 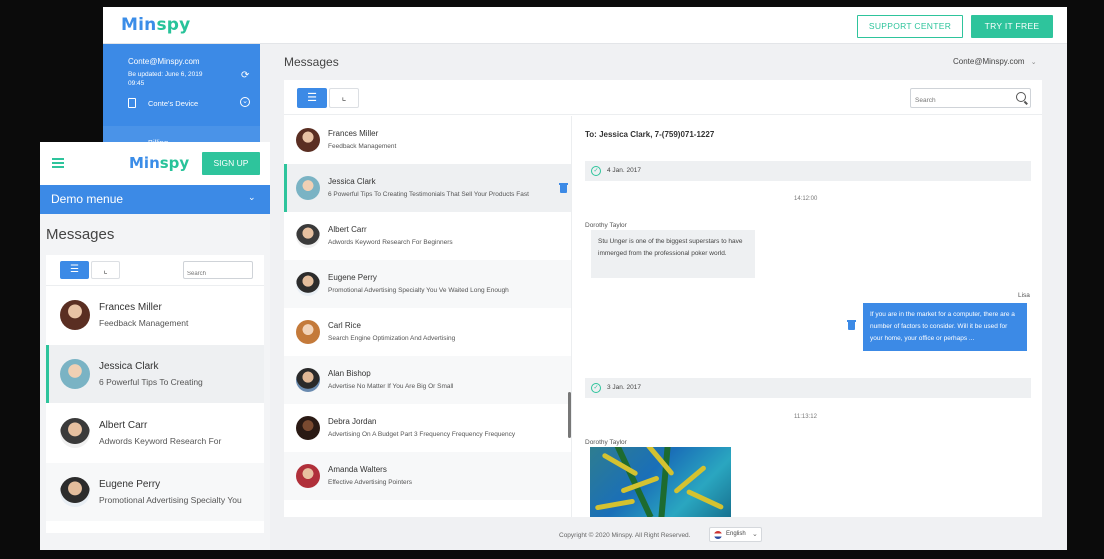 I want to click on message-subject: Adwords Keyword Research For, so click(x=160, y=441).